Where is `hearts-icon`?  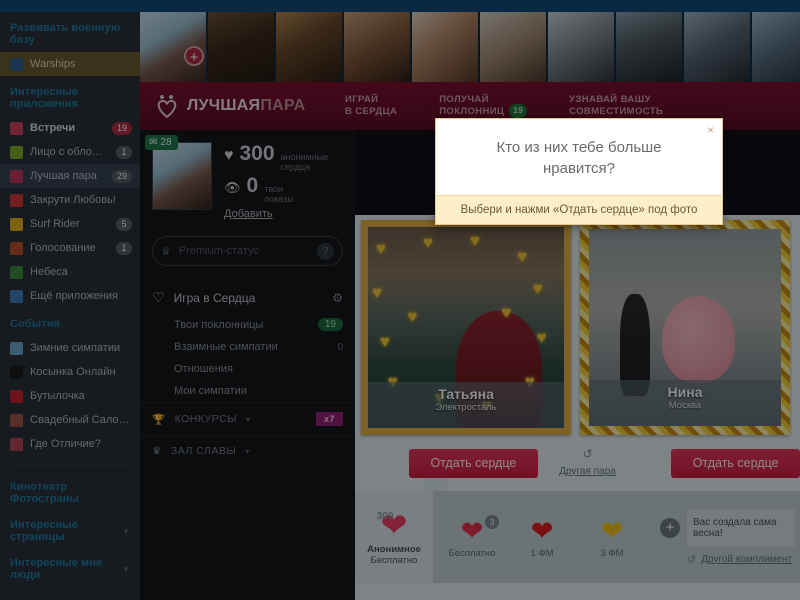
hearts-icon is located at coordinates (16, 128).